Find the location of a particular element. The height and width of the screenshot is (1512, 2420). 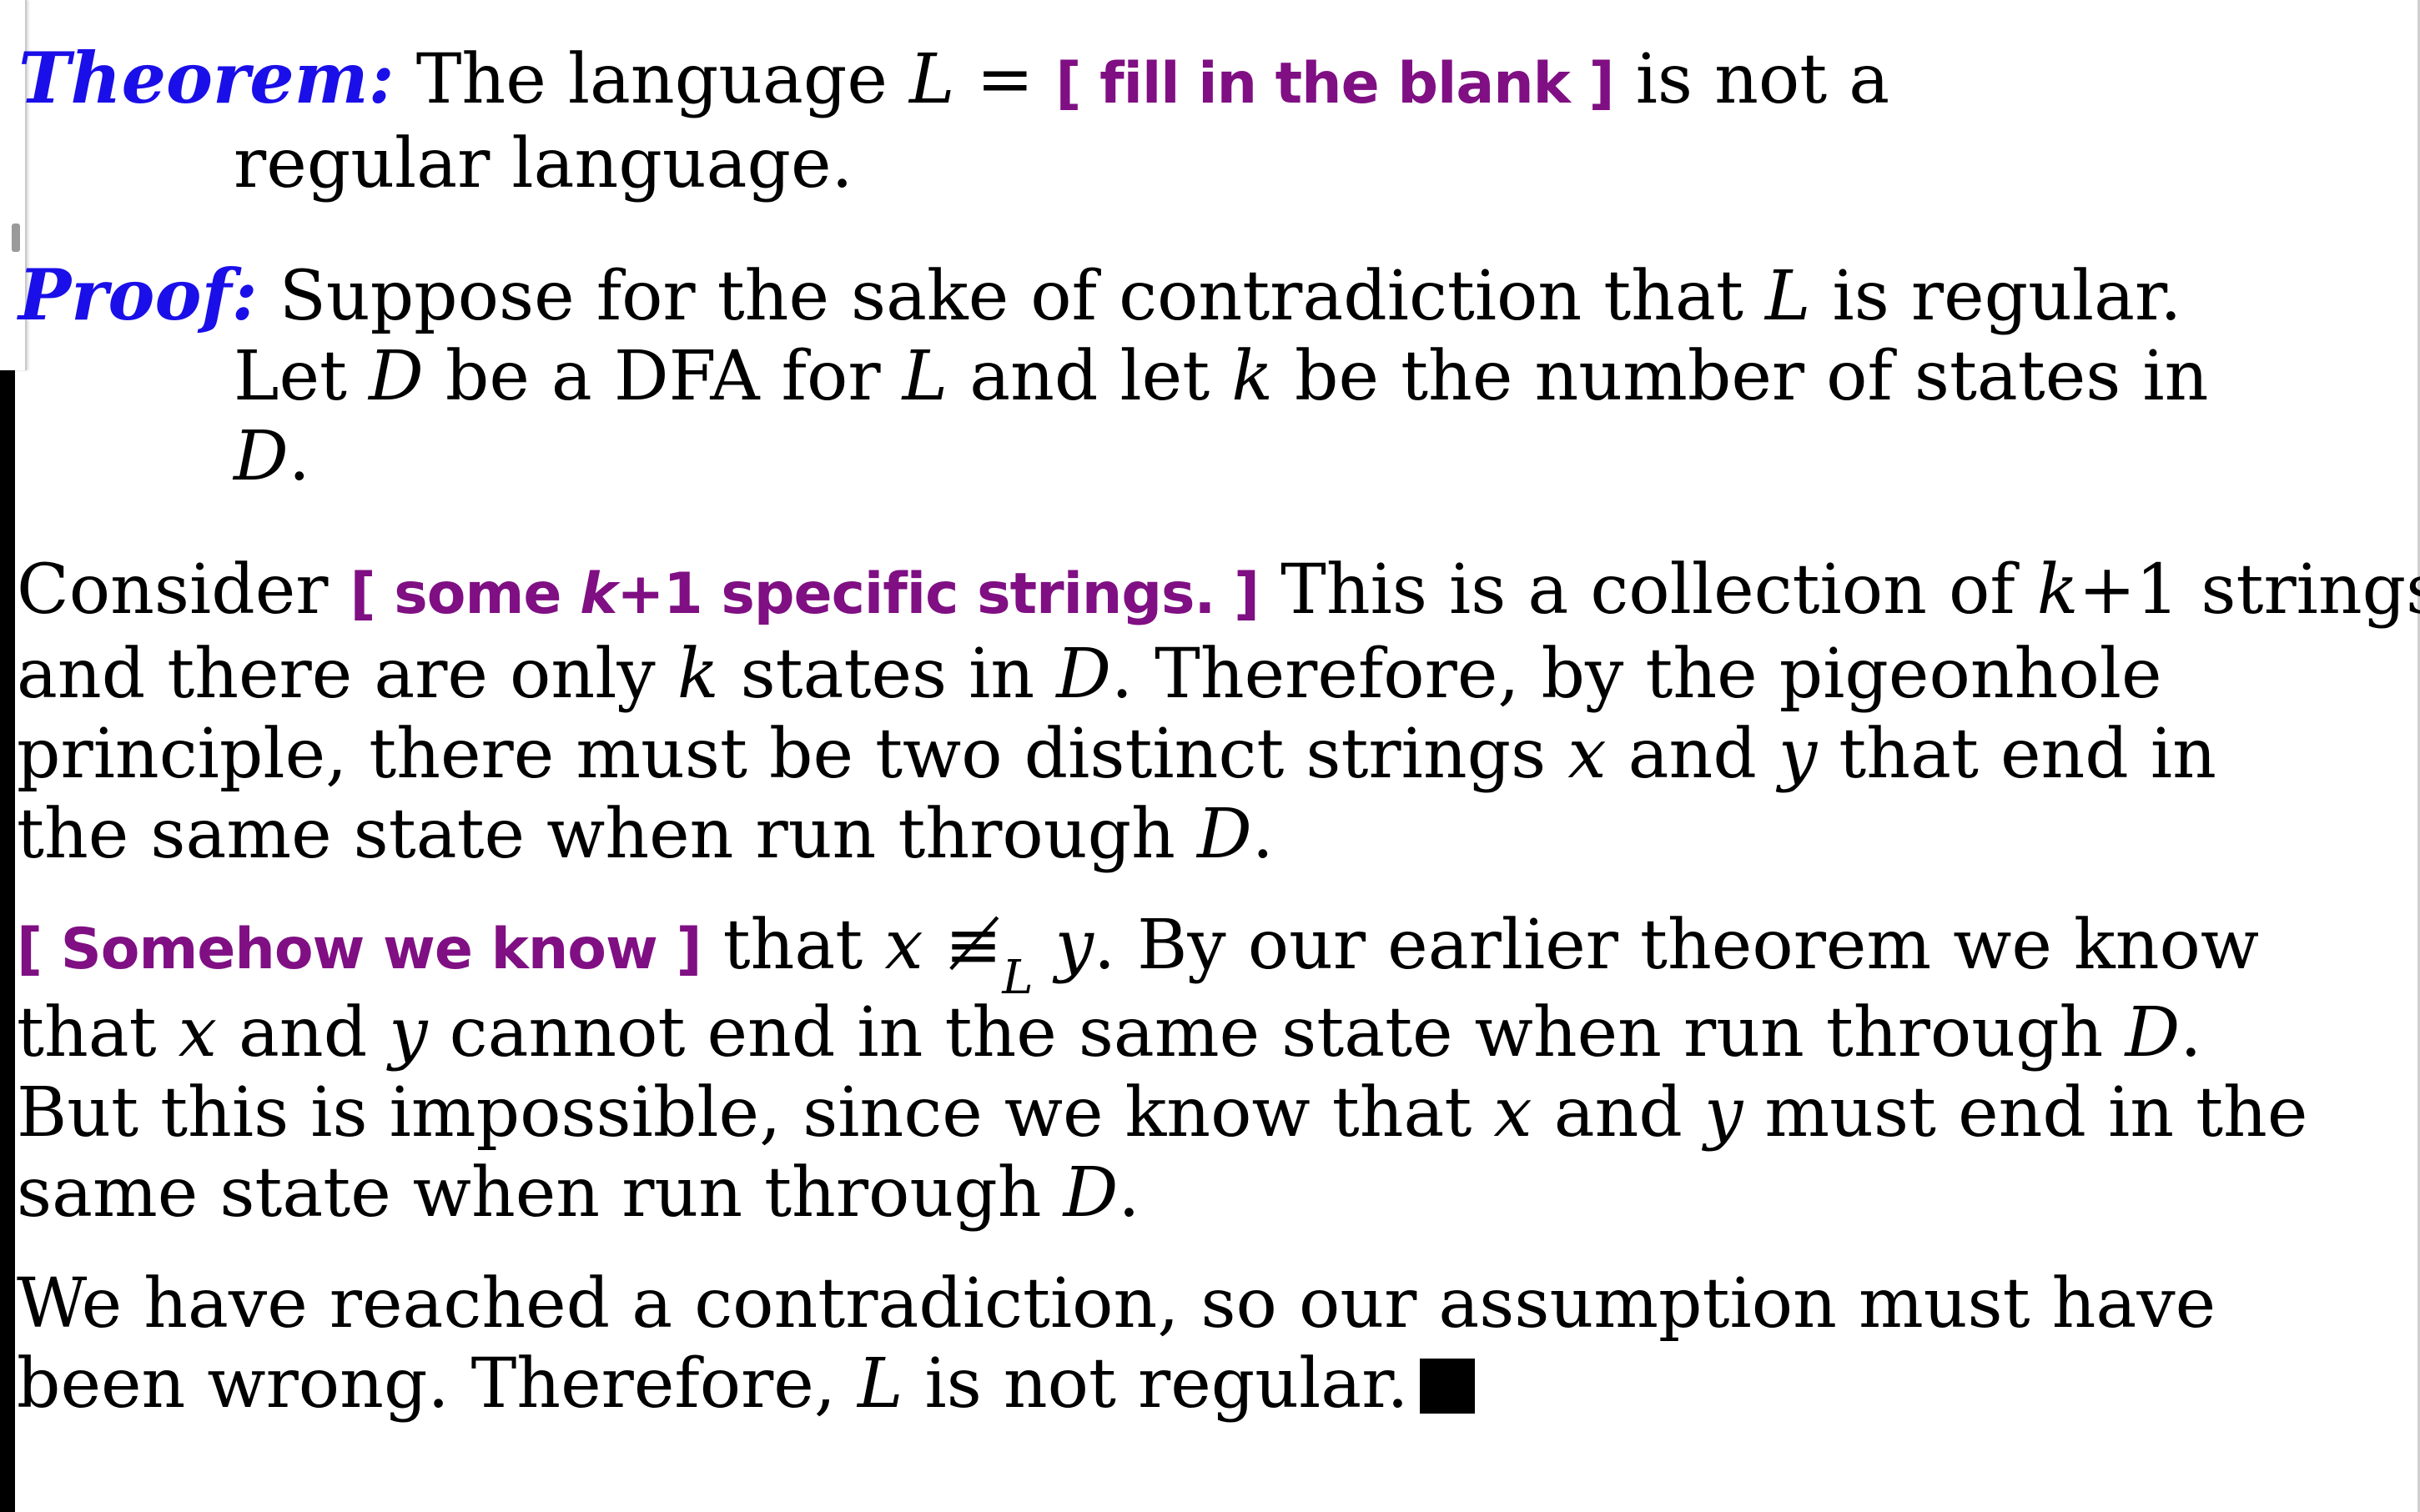

conclusion-line-2: been wrong. Therefore, L is not regular. is located at coordinates (1116, 1384).